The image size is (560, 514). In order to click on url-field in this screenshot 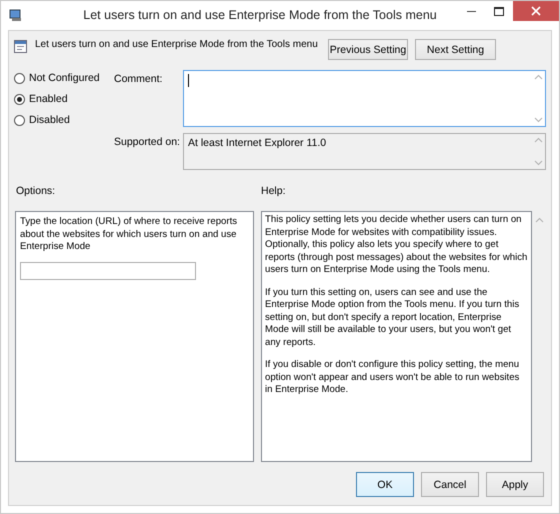, I will do `click(108, 271)`.